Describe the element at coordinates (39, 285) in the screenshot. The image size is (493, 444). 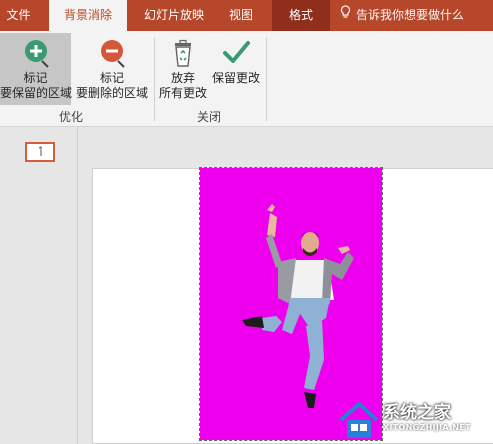
I see `slide-thumbnail-pane` at that location.